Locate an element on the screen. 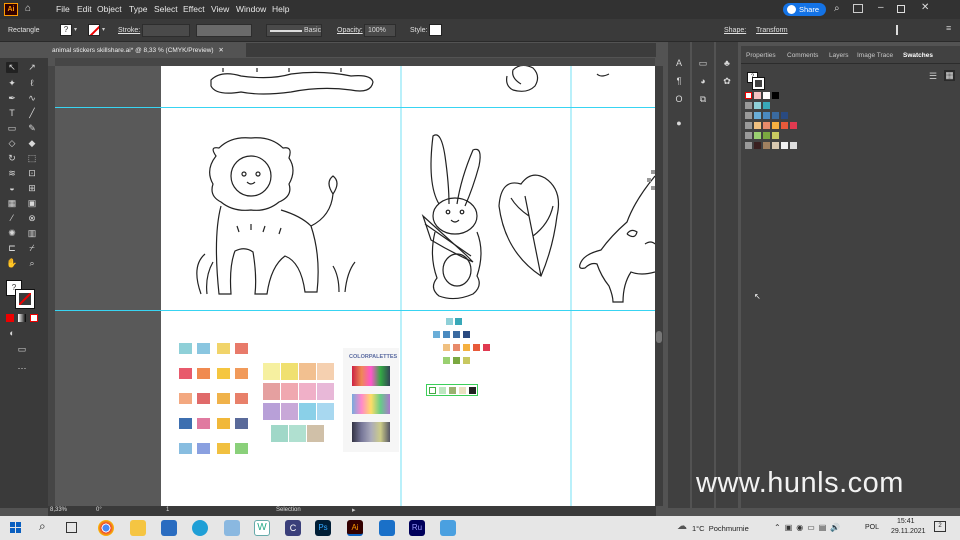 This screenshot has width=960, height=540. slice-icon: ⌿ is located at coordinates (32, 248).